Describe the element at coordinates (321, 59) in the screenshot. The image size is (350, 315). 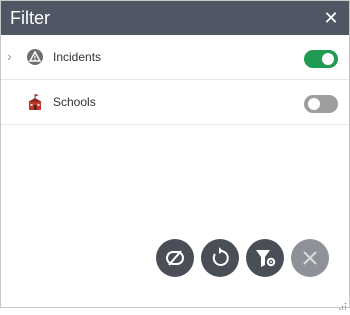
I see `layer-toggle-incidents` at that location.